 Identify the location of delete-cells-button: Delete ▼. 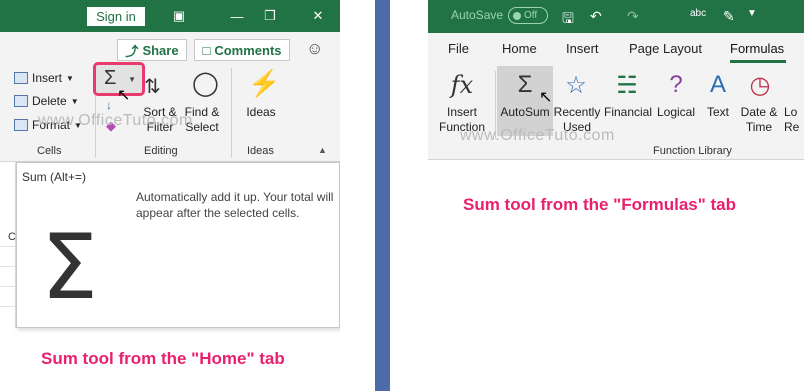
(46, 101).